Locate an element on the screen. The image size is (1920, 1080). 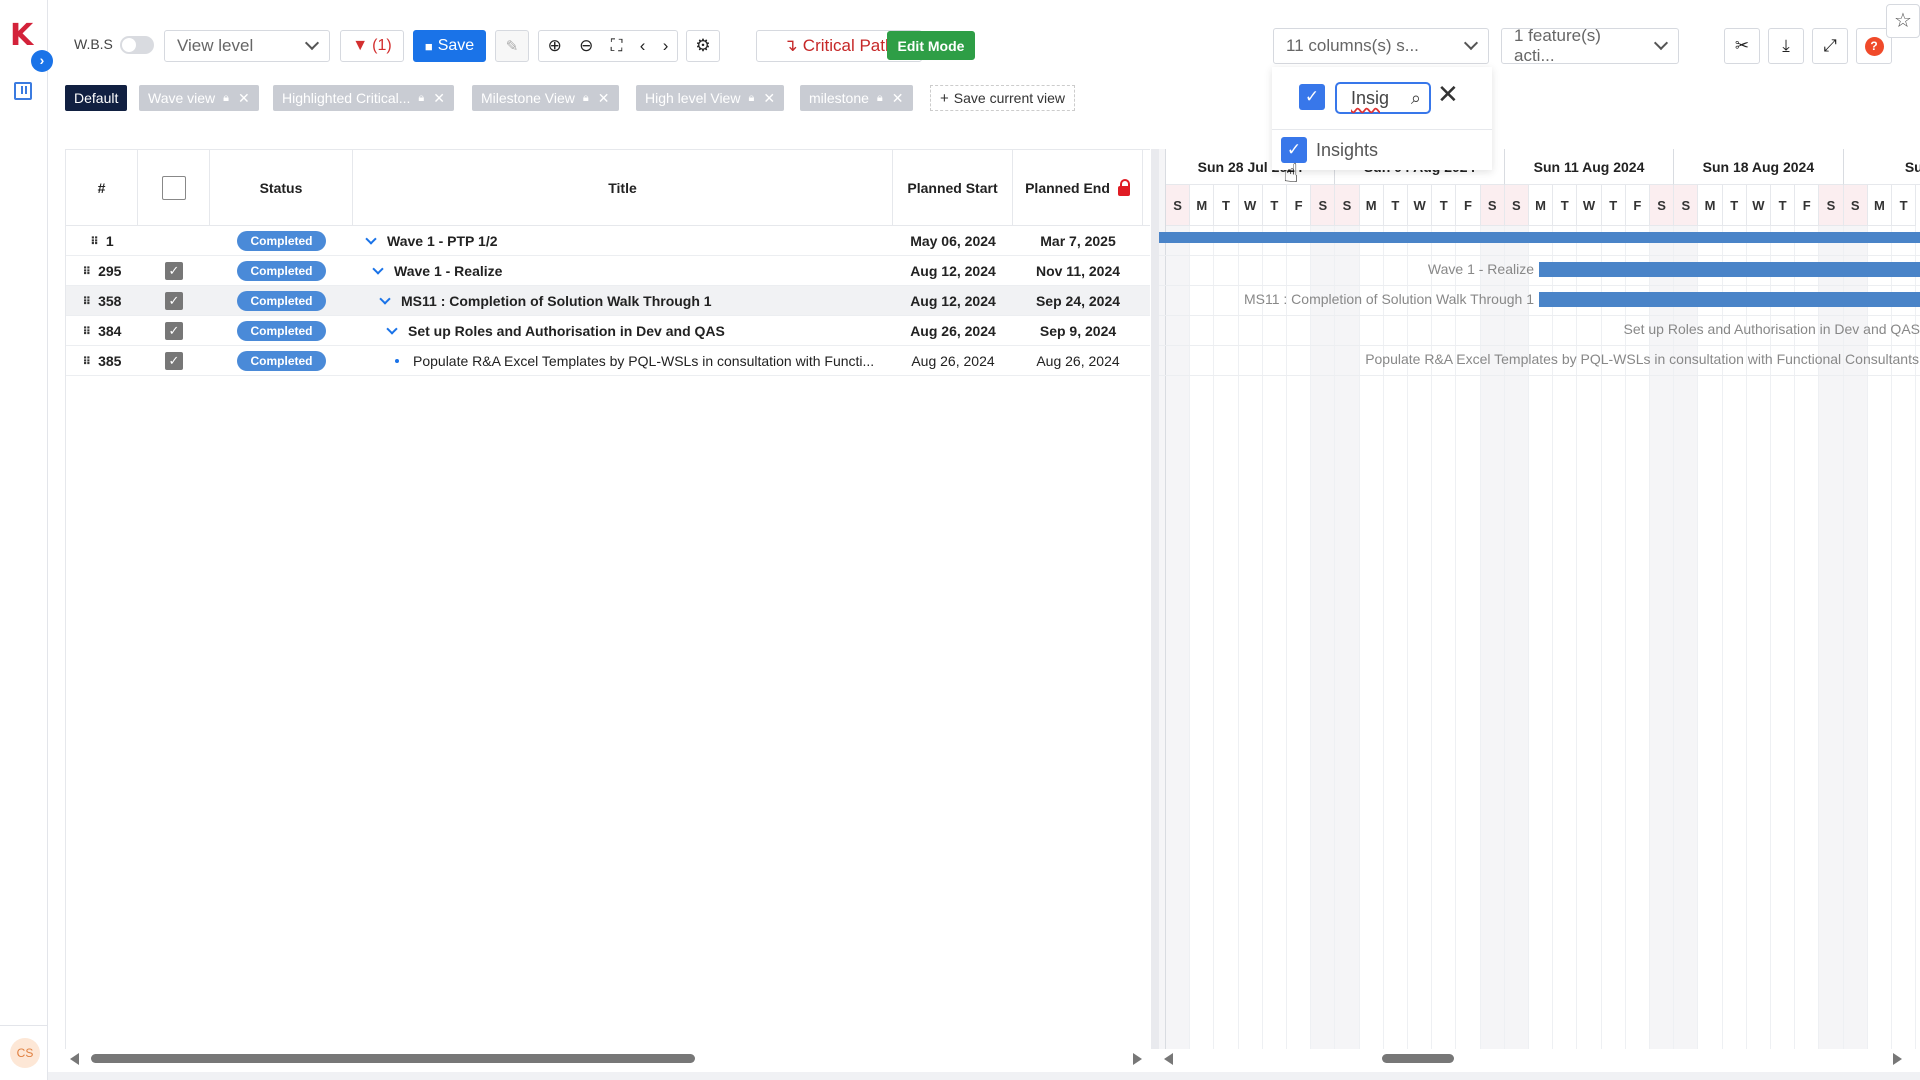
wbs-toggle is located at coordinates (137, 45).